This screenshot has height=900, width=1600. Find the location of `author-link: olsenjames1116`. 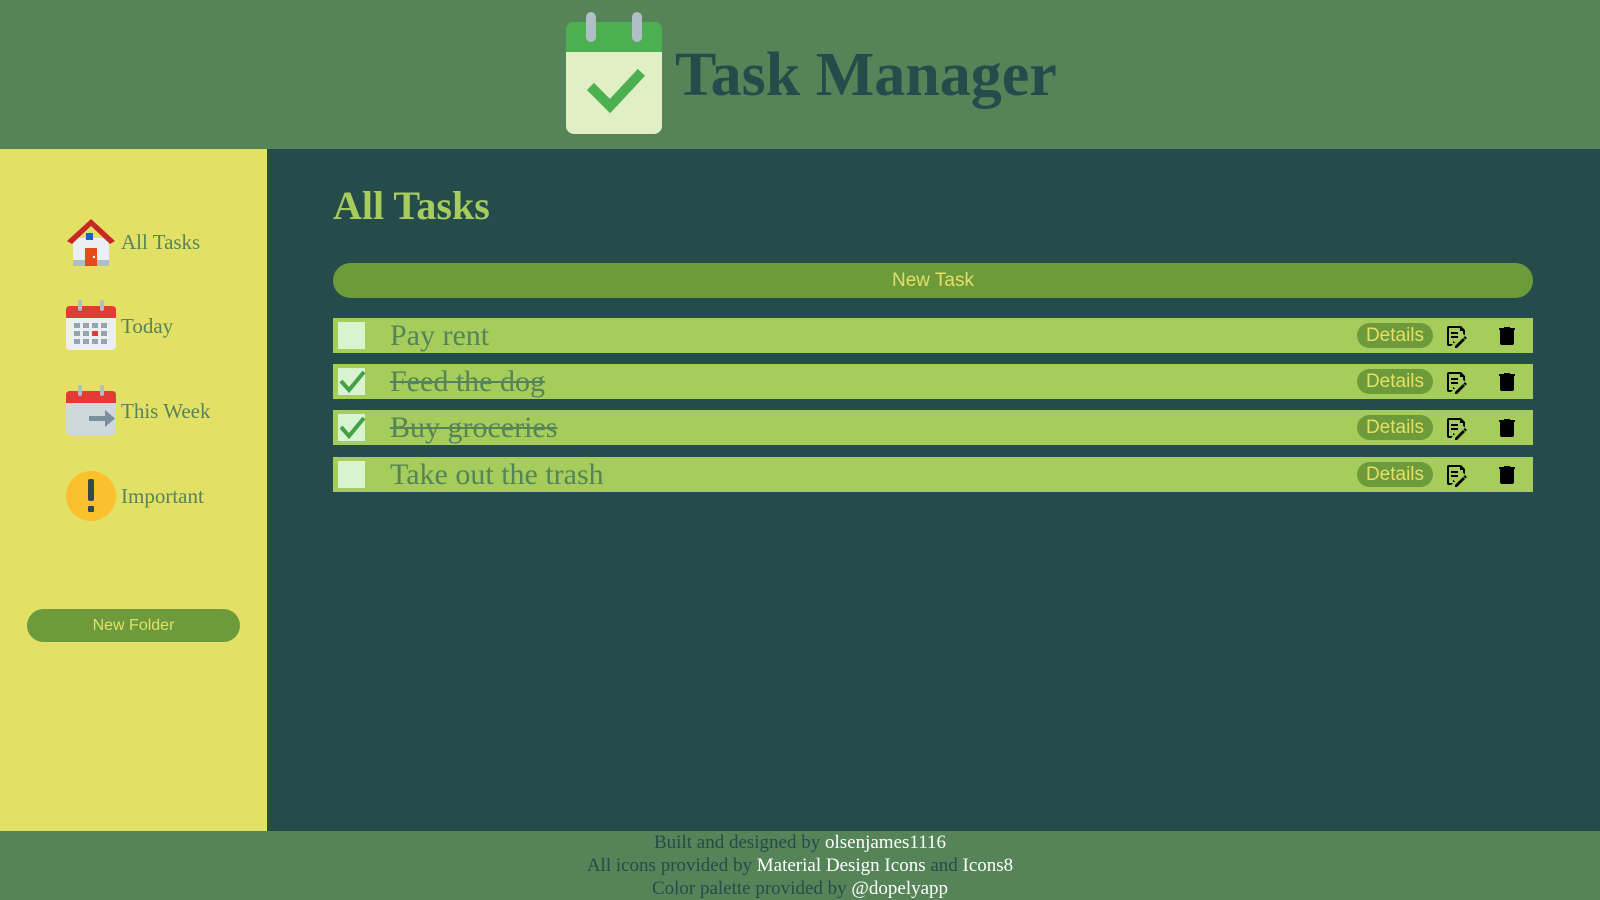

author-link: olsenjames1116 is located at coordinates (885, 842).